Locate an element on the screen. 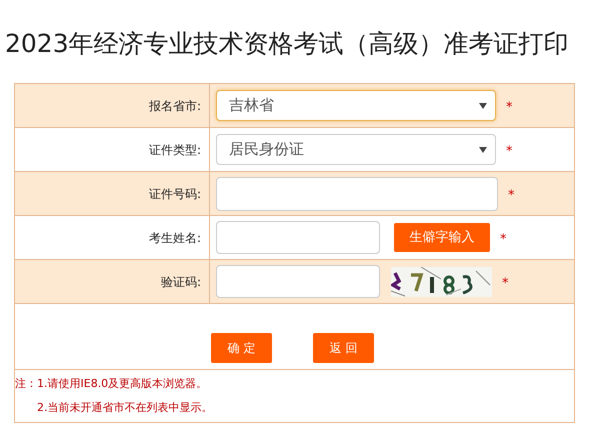  dropdown: 吉林省 is located at coordinates (356, 105).